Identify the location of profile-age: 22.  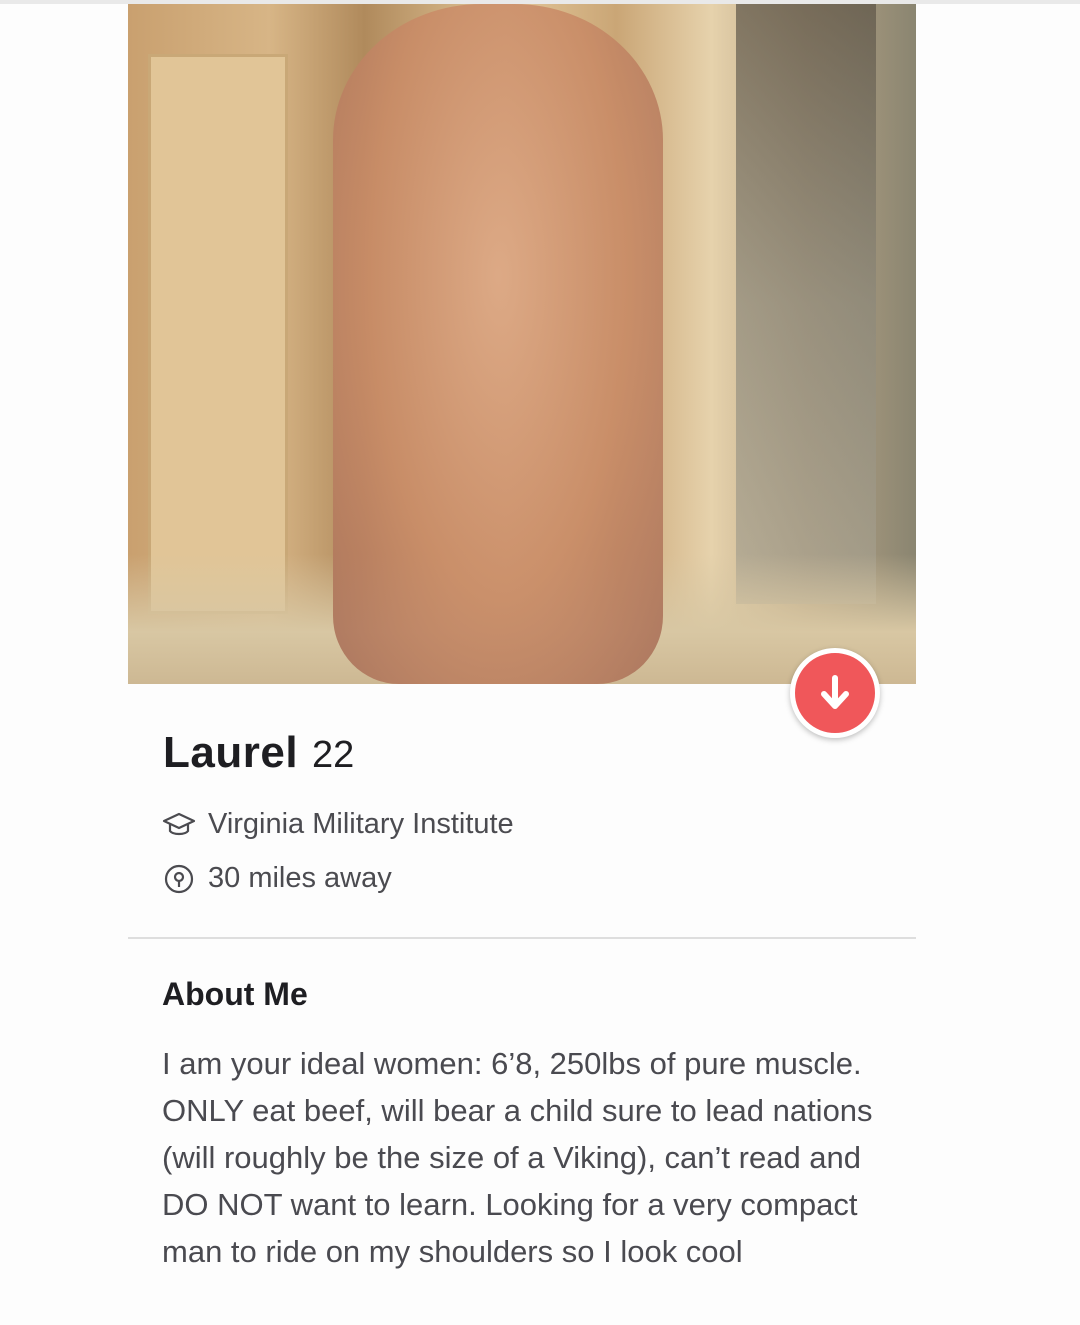
(333, 755).